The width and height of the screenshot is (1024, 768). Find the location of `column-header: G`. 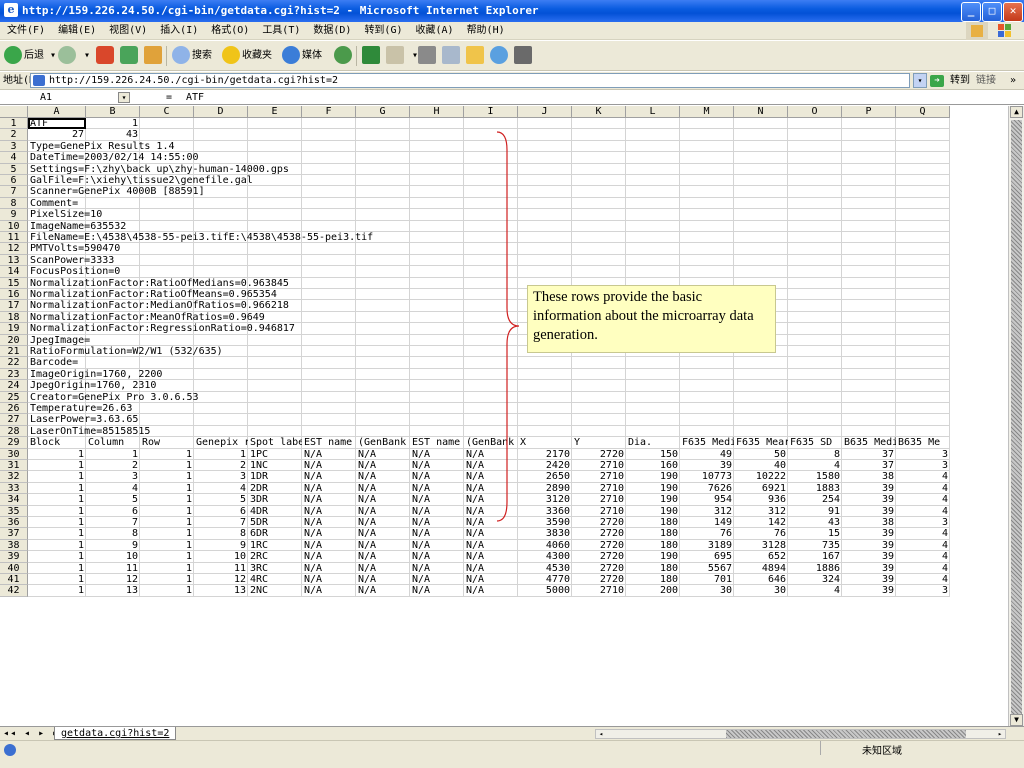

column-header: G is located at coordinates (383, 112).